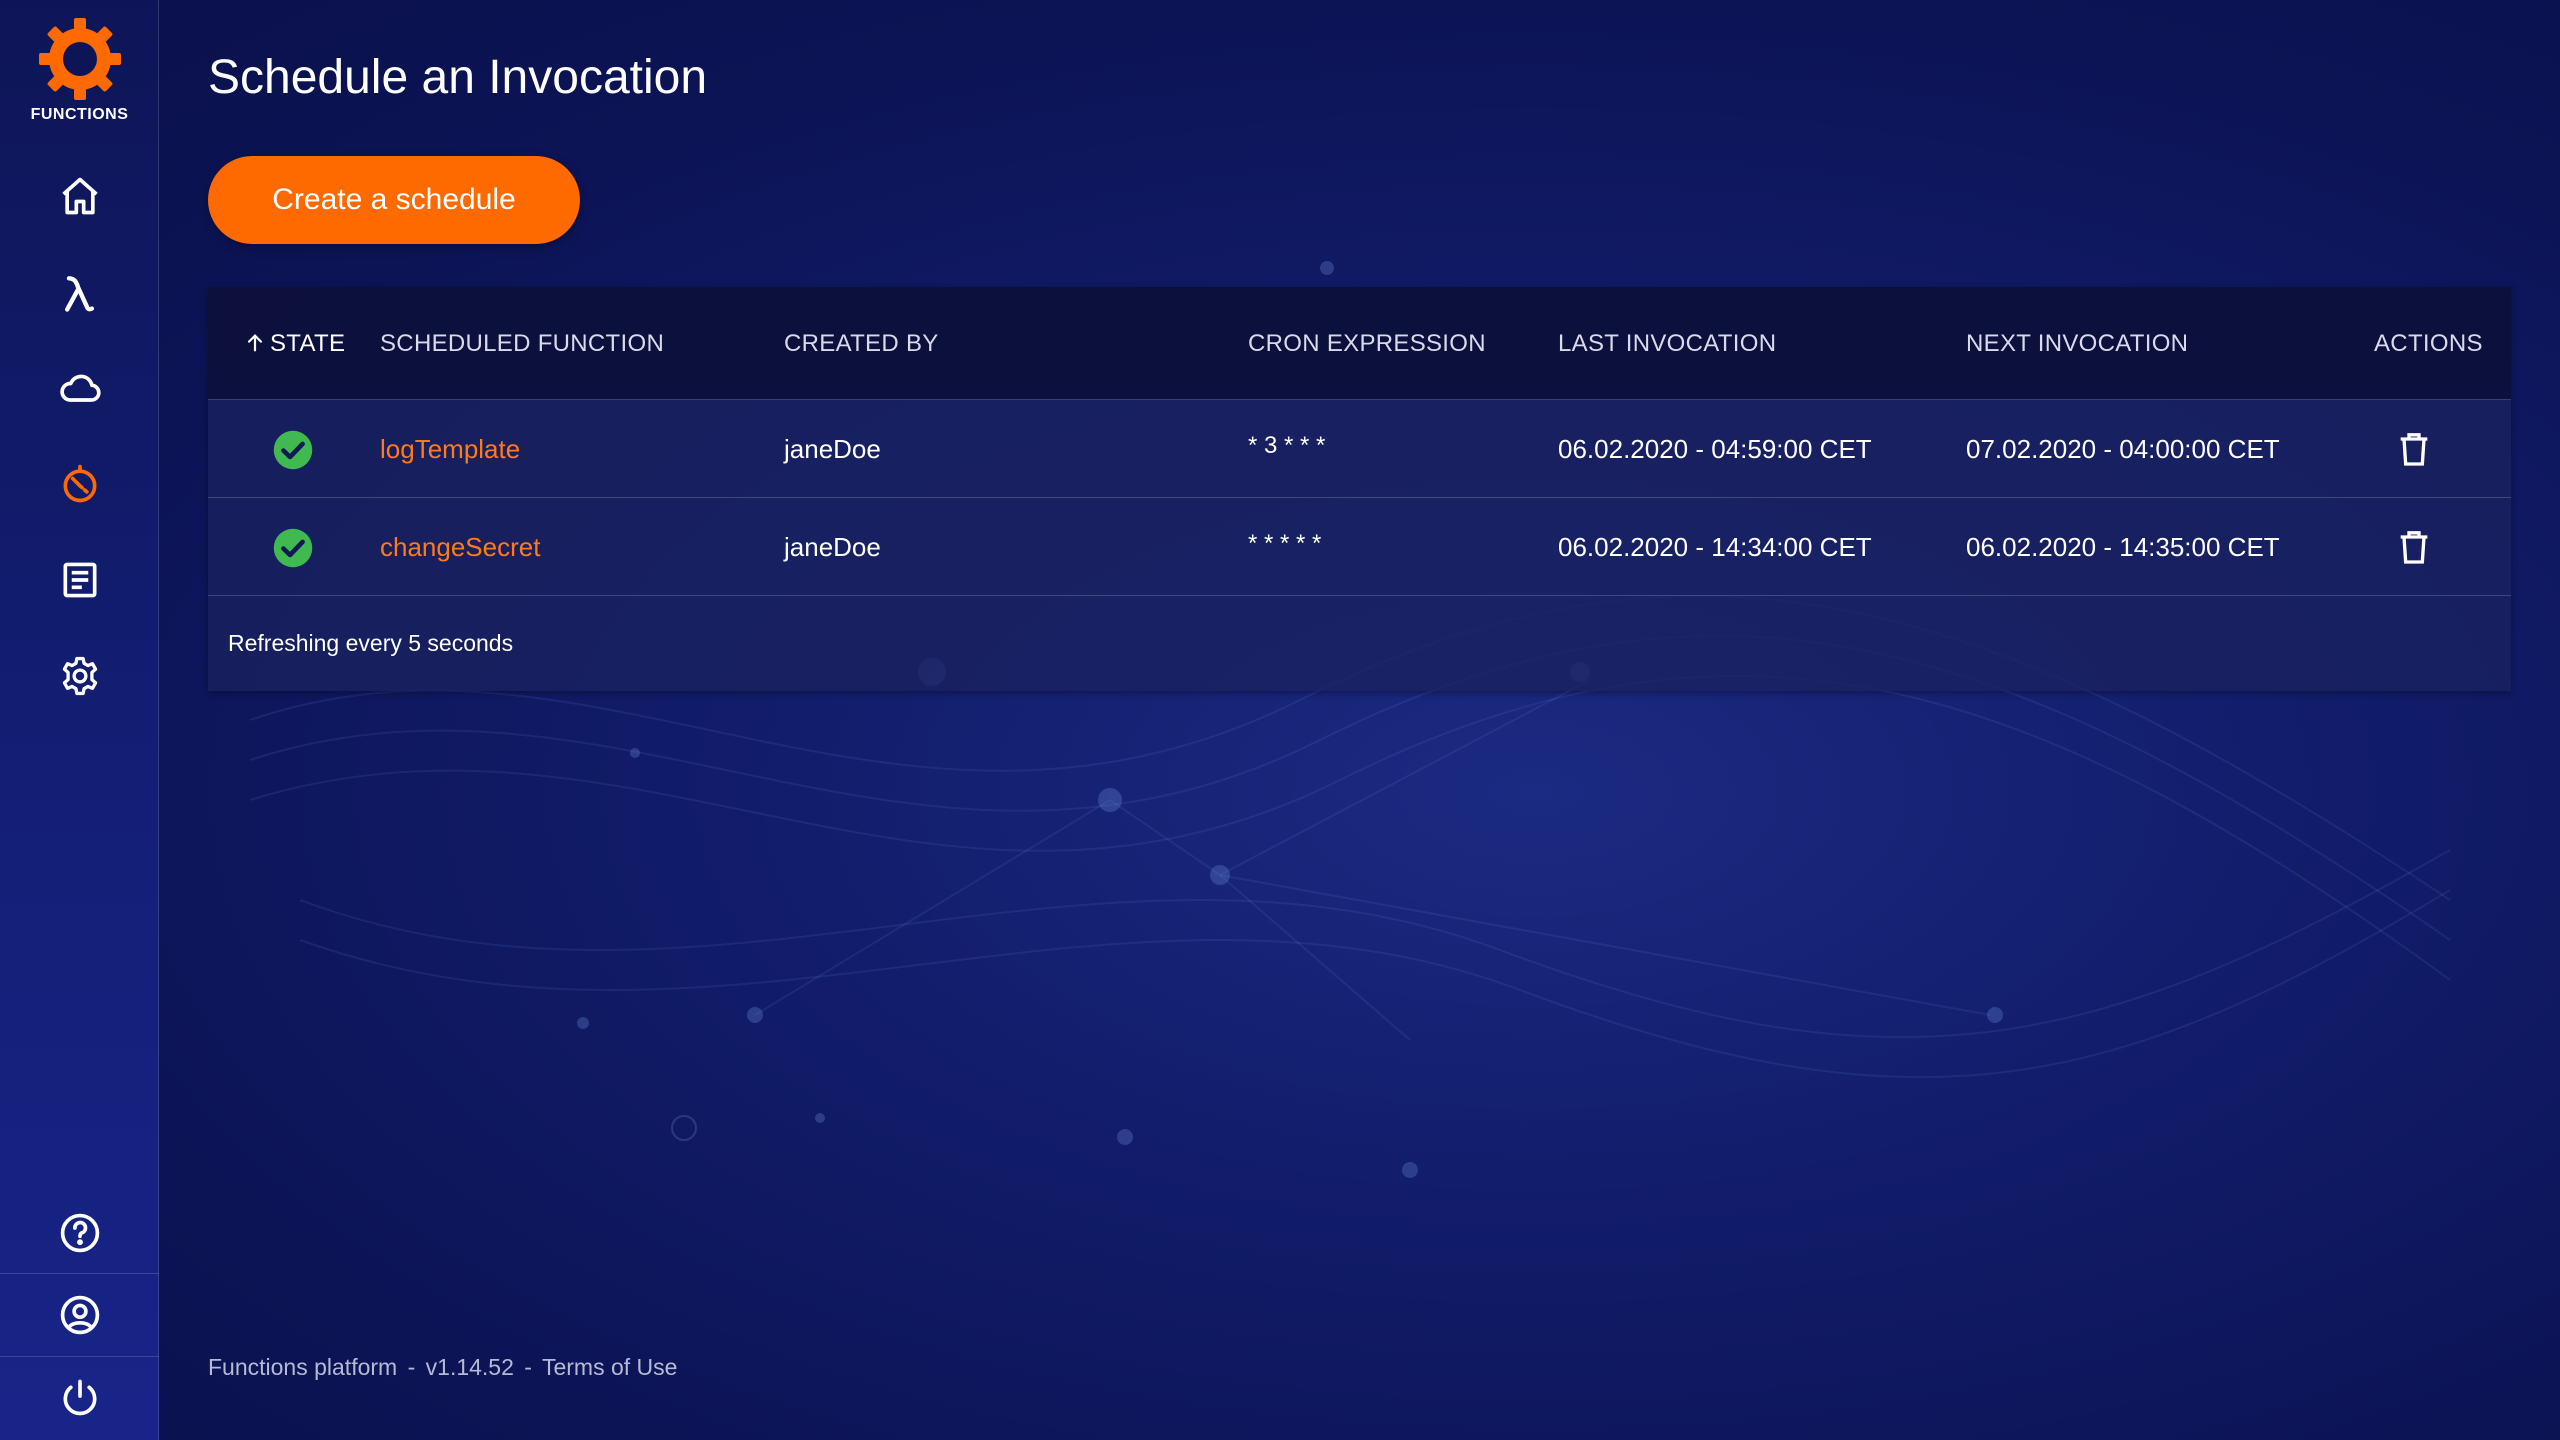 Image resolution: width=2560 pixels, height=1440 pixels. I want to click on sidebar-item-functions, so click(79, 293).